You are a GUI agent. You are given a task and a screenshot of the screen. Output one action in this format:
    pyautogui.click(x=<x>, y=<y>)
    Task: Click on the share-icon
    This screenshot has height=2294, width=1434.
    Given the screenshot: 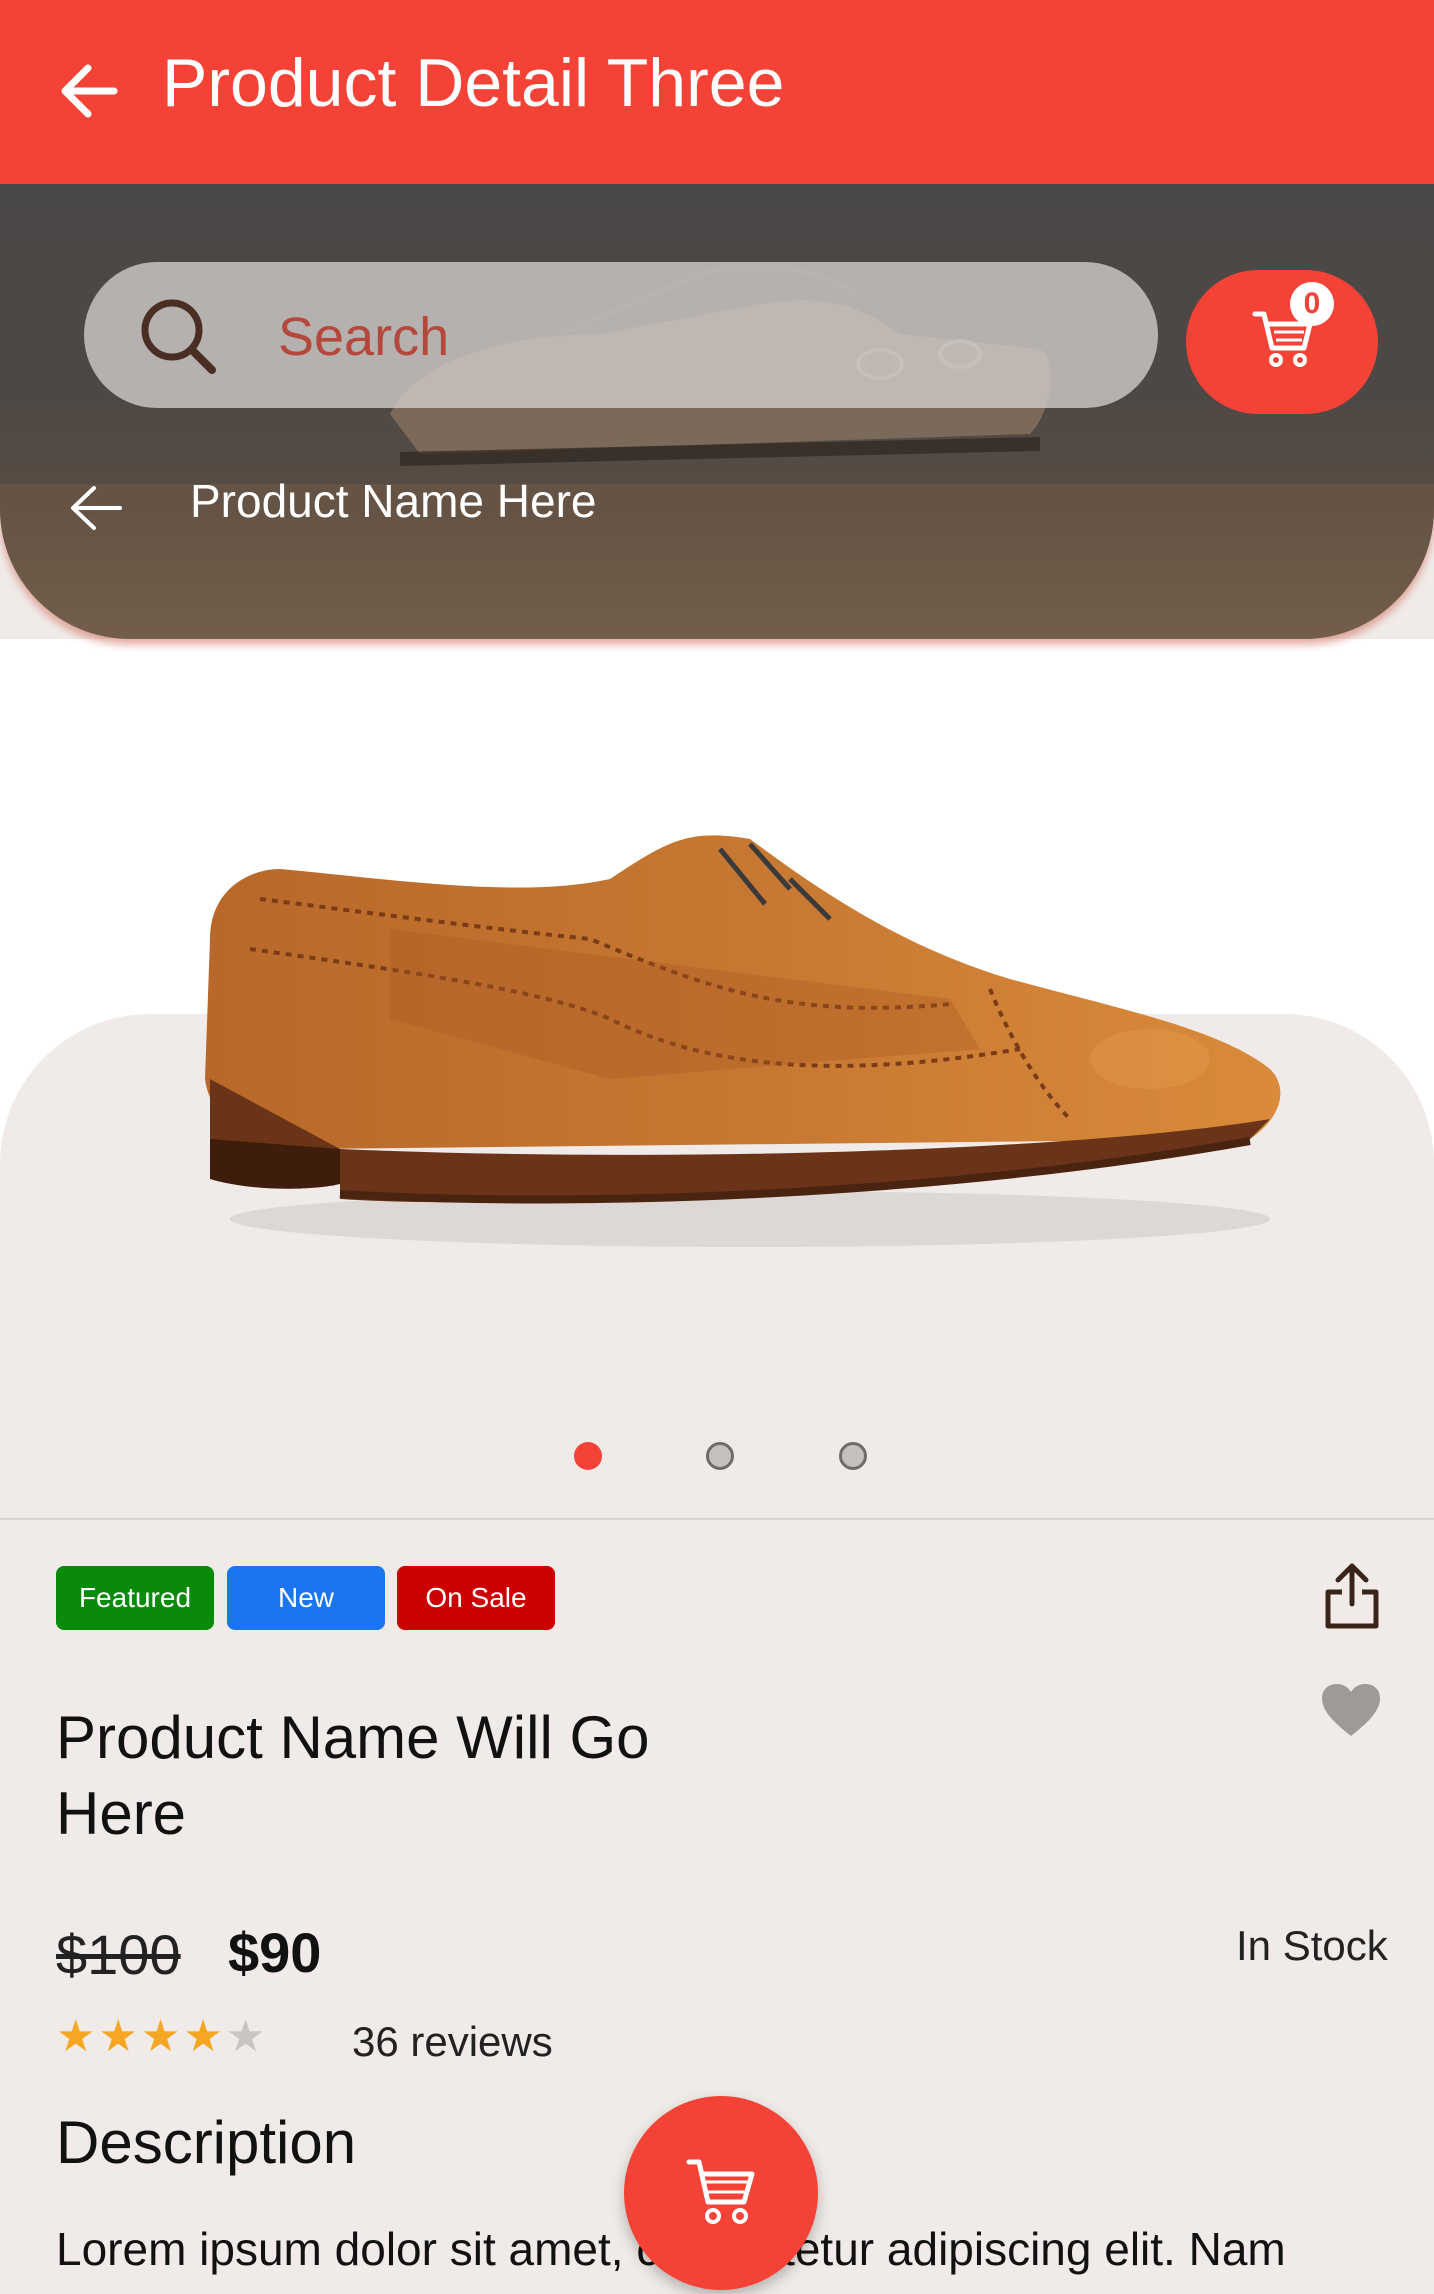 What is the action you would take?
    pyautogui.click(x=1352, y=1596)
    